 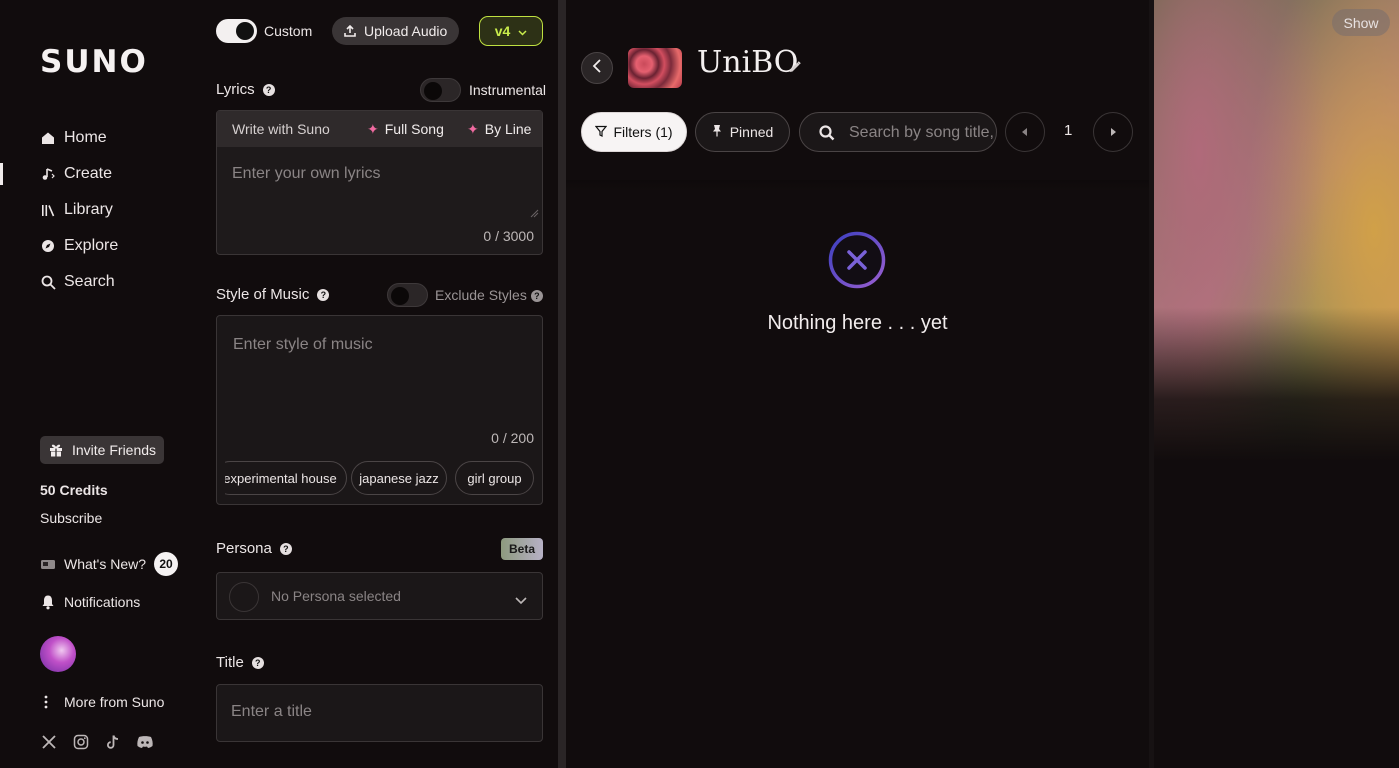 I want to click on invite-friends-button: Invite Friends, so click(x=102, y=450).